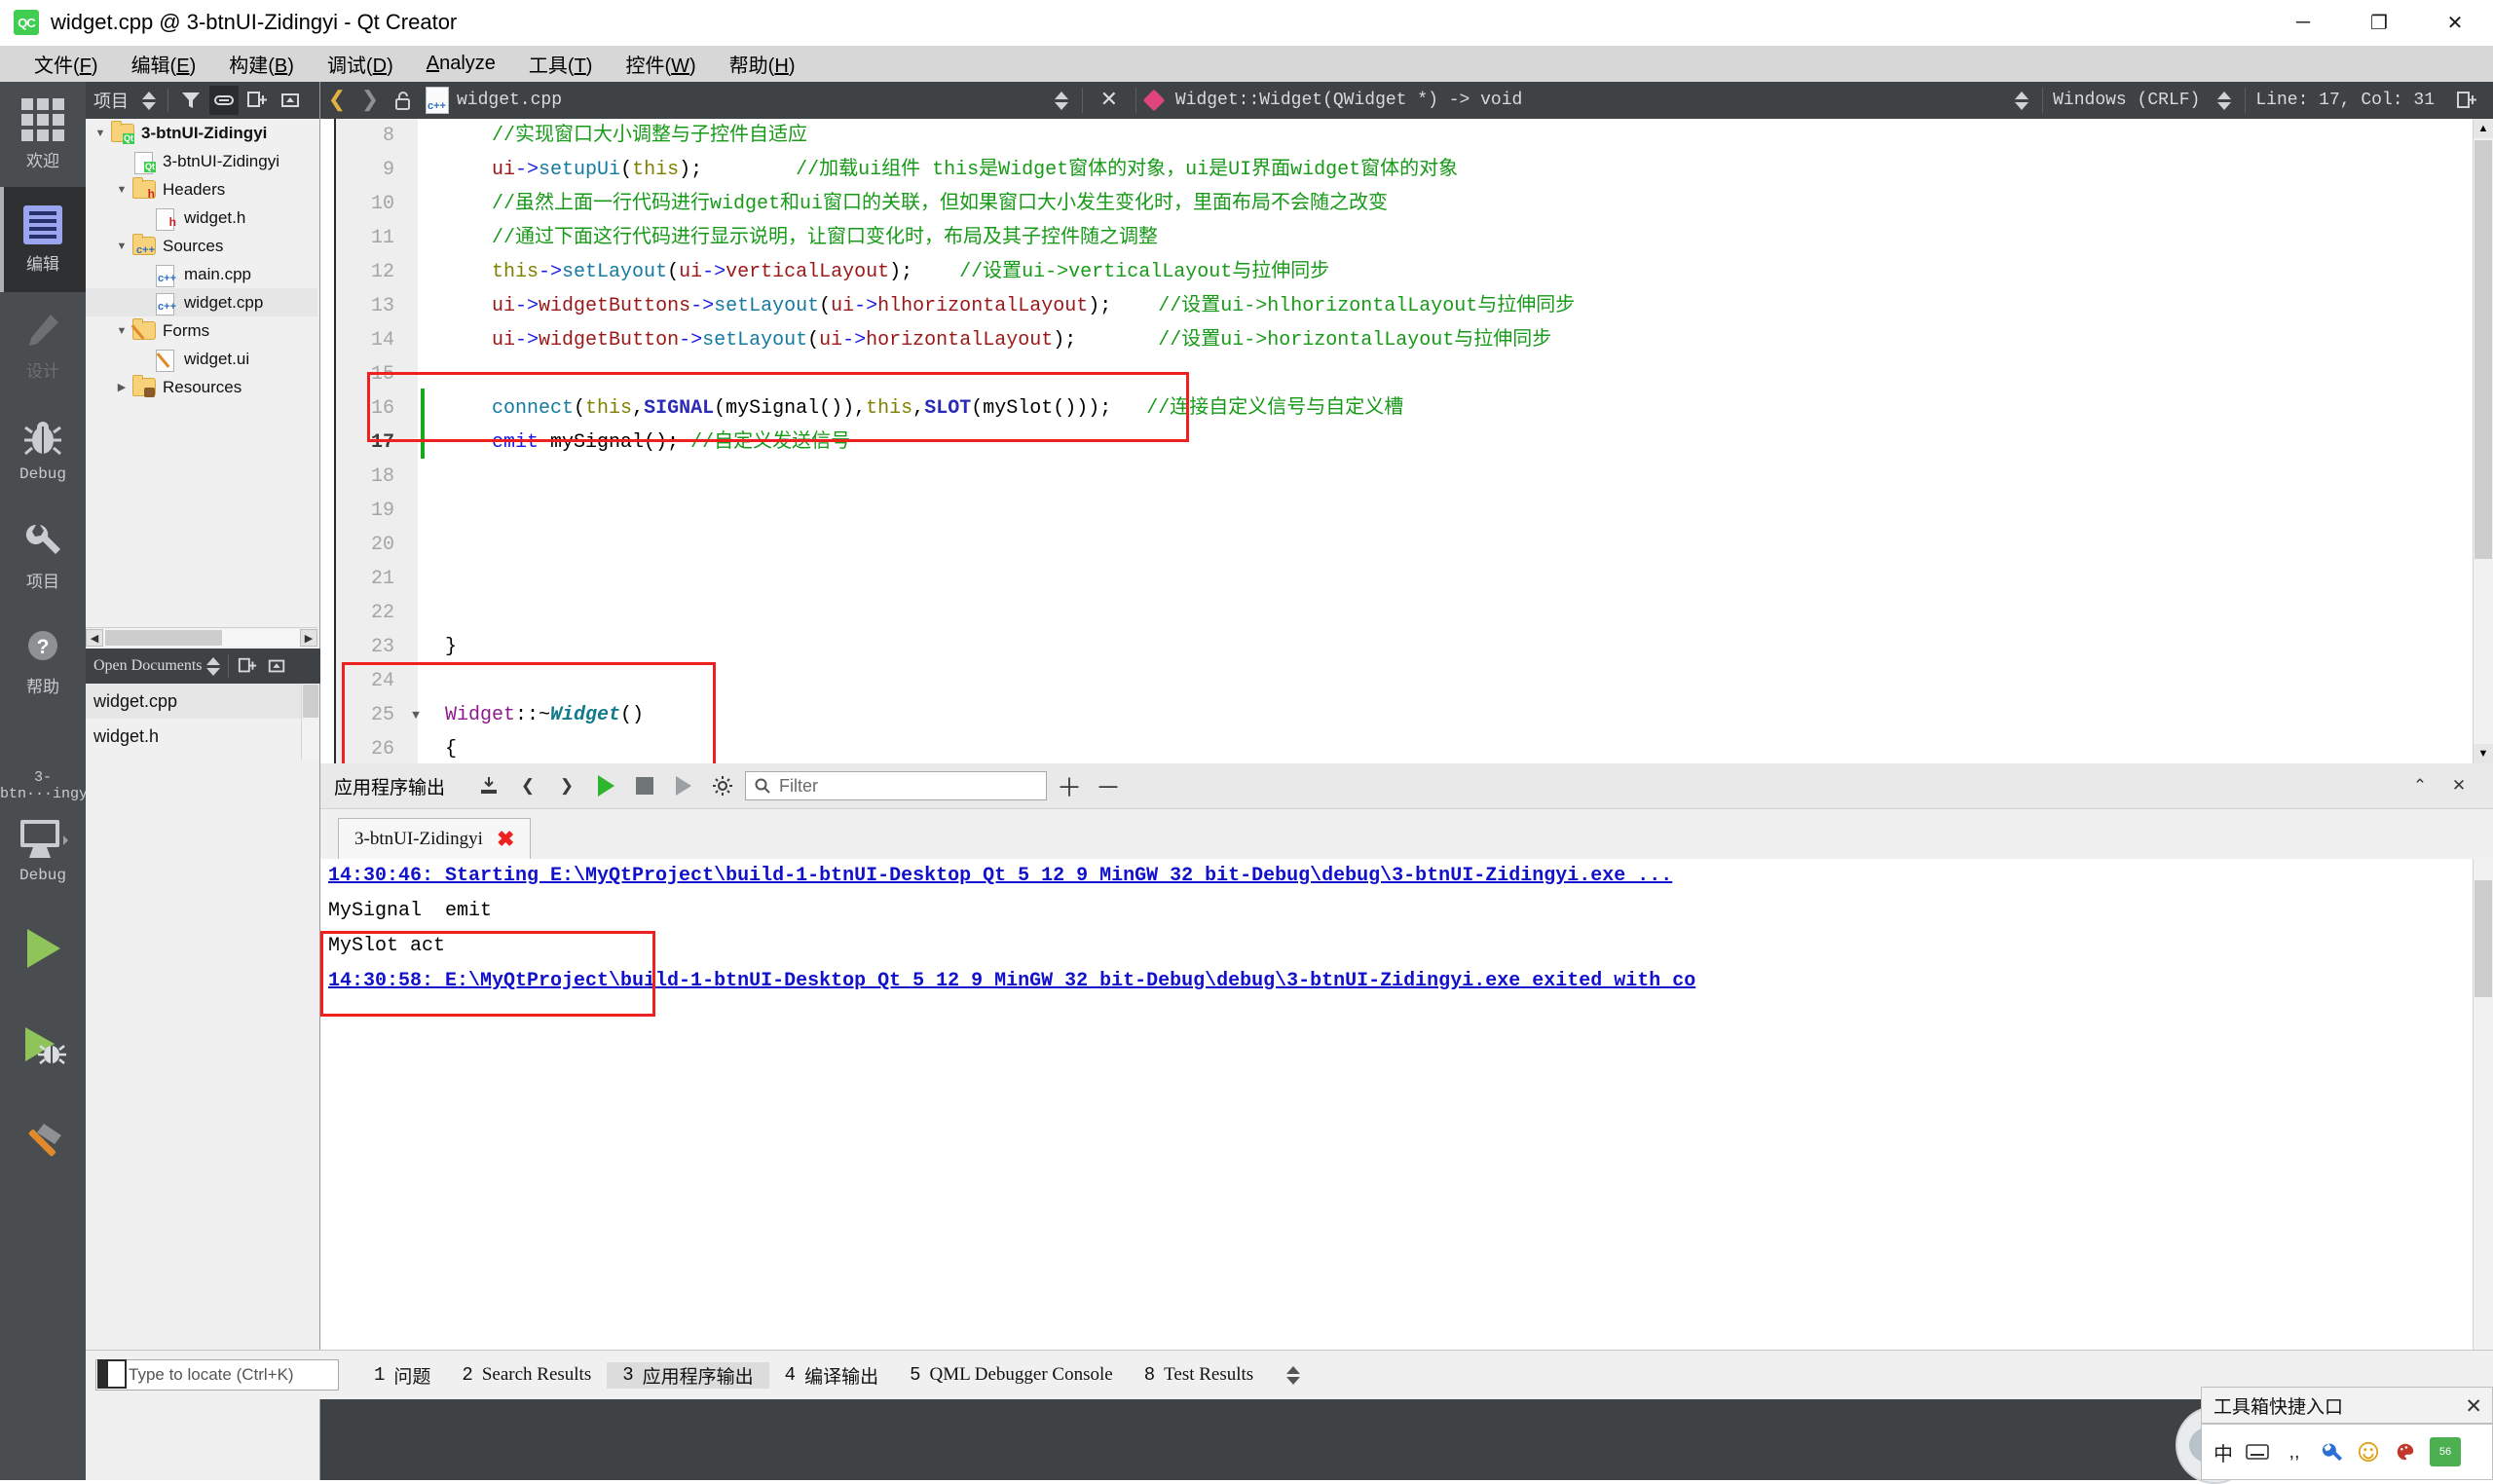 This screenshot has width=2493, height=1484. I want to click on tree-item: ▼ c++ Sources, so click(202, 246).